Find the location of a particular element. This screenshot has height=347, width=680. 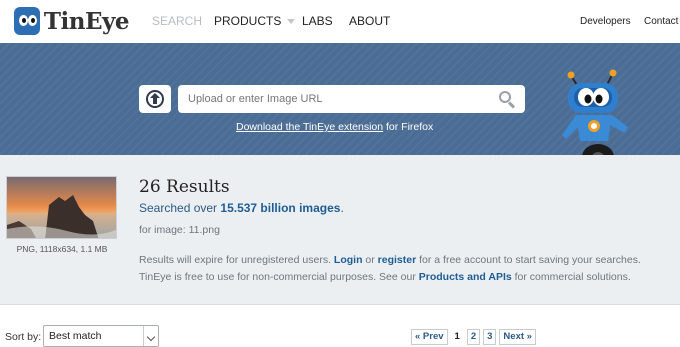

searched-summary: Searched over 15.537 billion images. is located at coordinates (241, 208).